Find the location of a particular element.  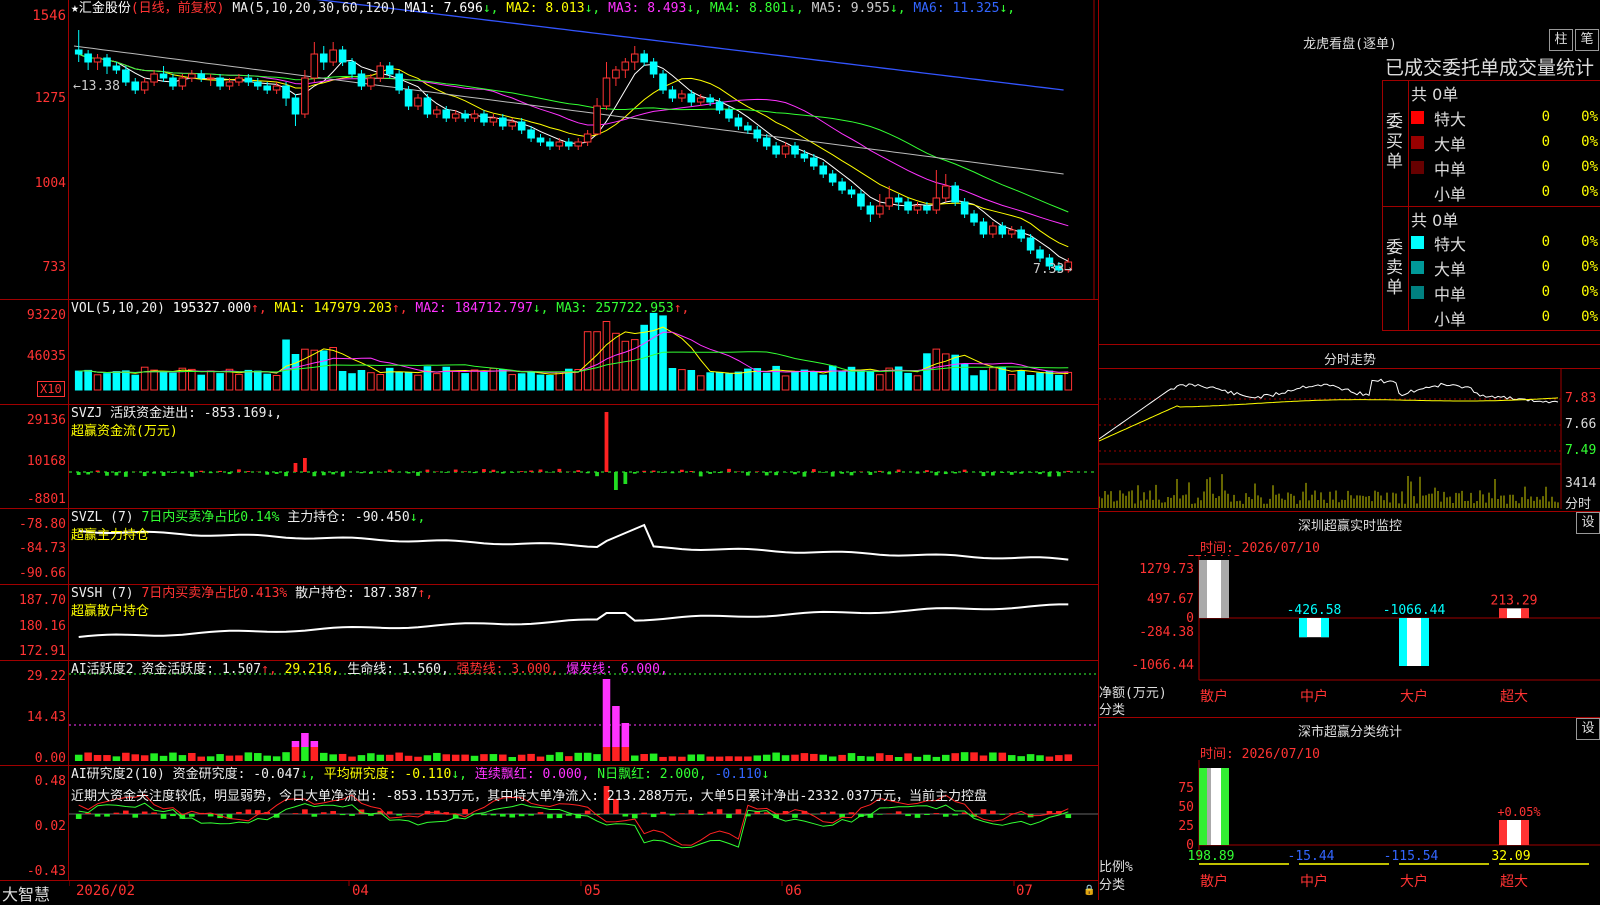

y-tick: 7.49 is located at coordinates (1580, 450).